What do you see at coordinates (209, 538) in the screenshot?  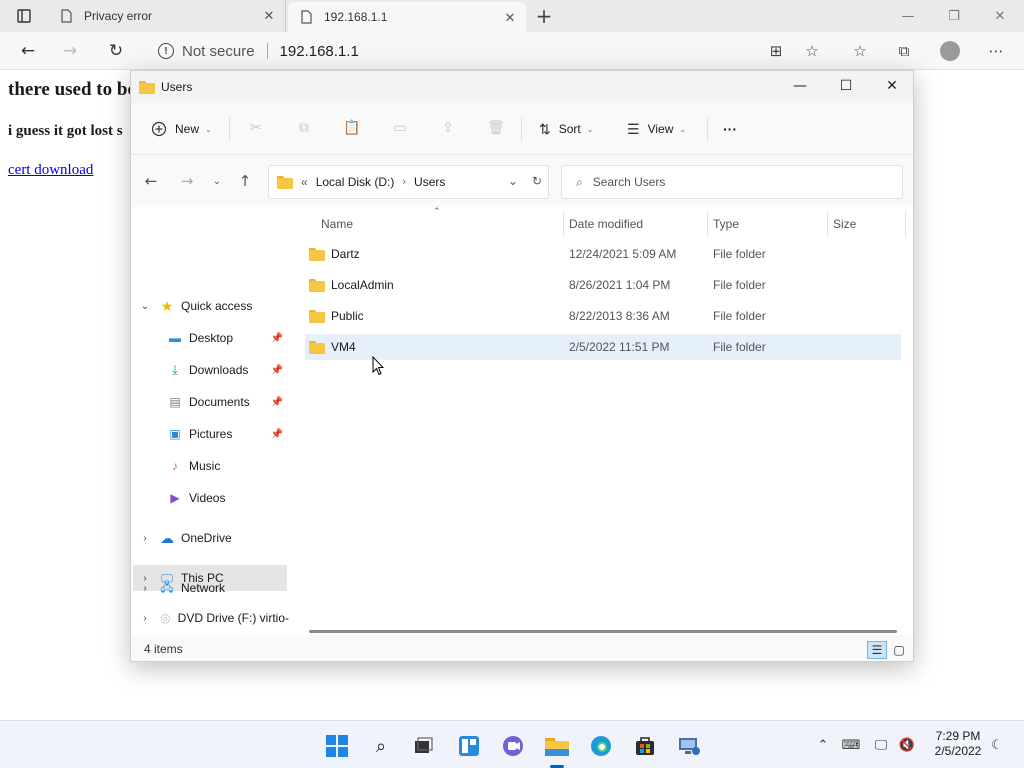 I see `sidebar-item-onedrive: › ☁ OneDrive` at bounding box center [209, 538].